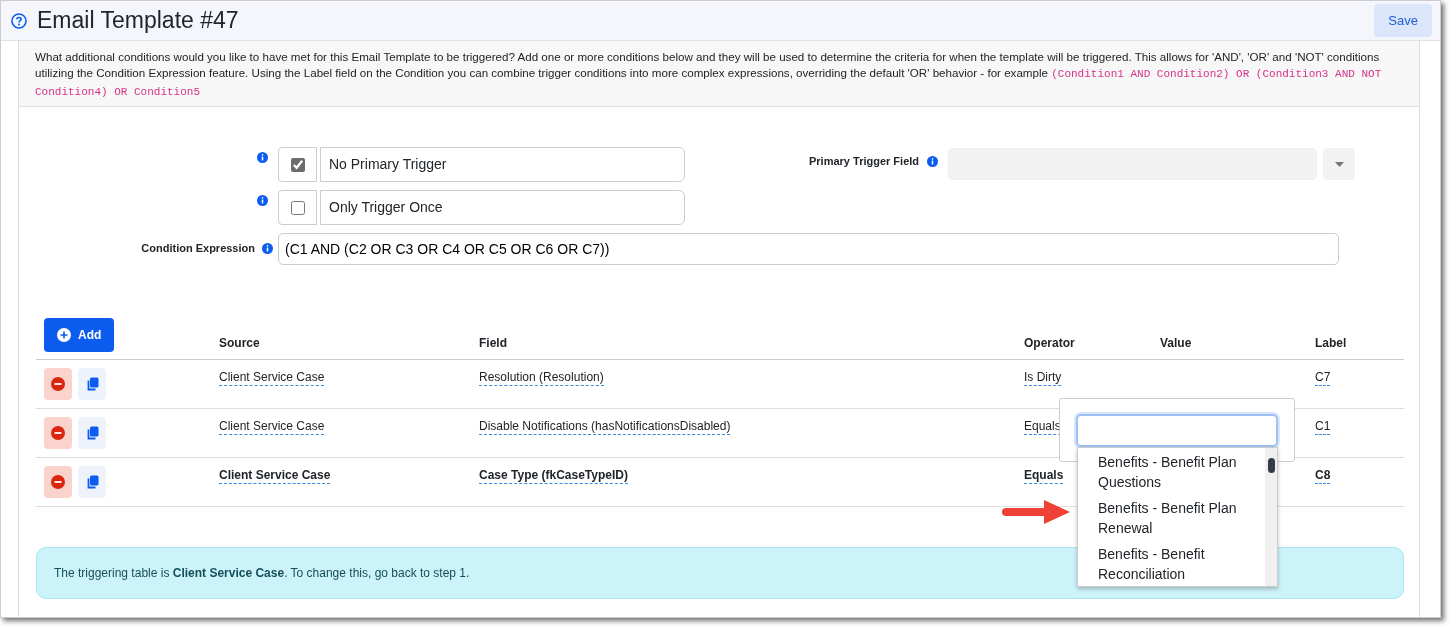 The image size is (1456, 627). Describe the element at coordinates (19, 20) in the screenshot. I see `help-icon` at that location.